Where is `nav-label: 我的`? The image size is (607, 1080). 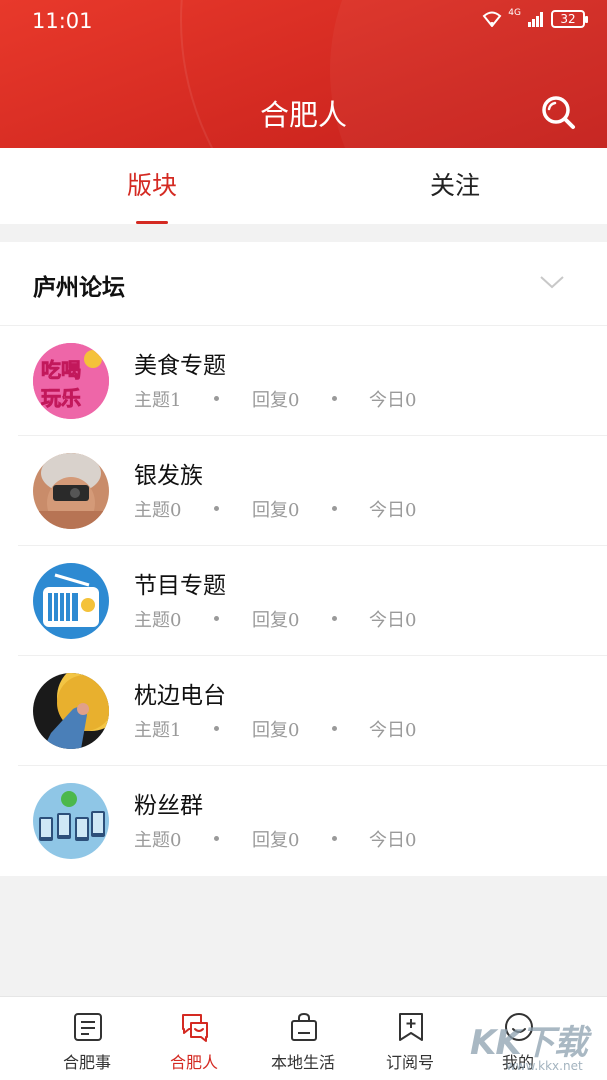 nav-label: 我的 is located at coordinates (517, 1062).